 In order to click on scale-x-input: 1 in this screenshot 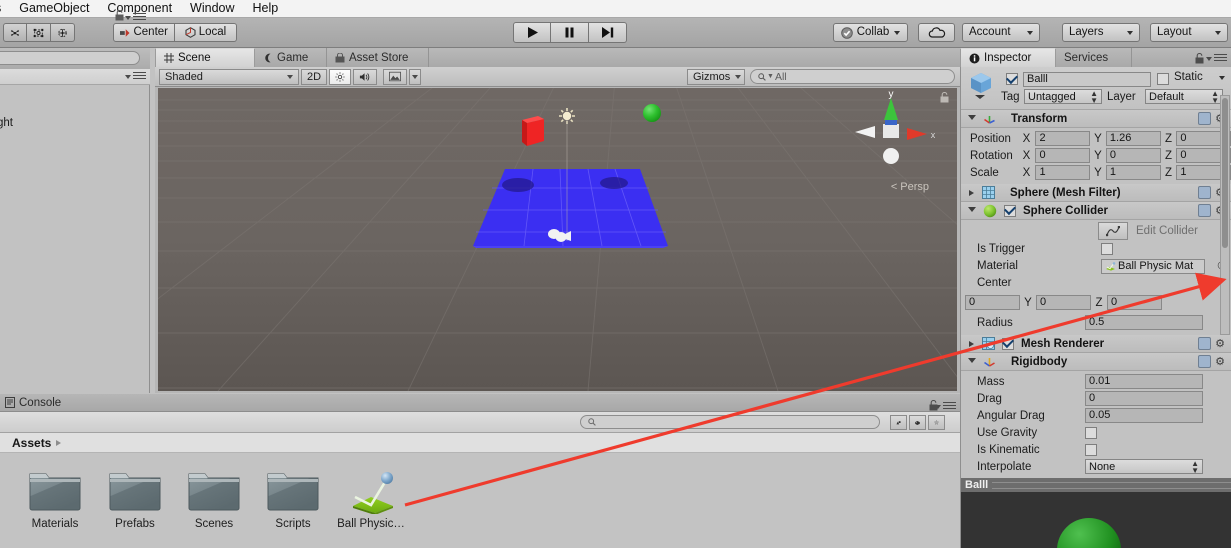, I will do `click(1063, 172)`.